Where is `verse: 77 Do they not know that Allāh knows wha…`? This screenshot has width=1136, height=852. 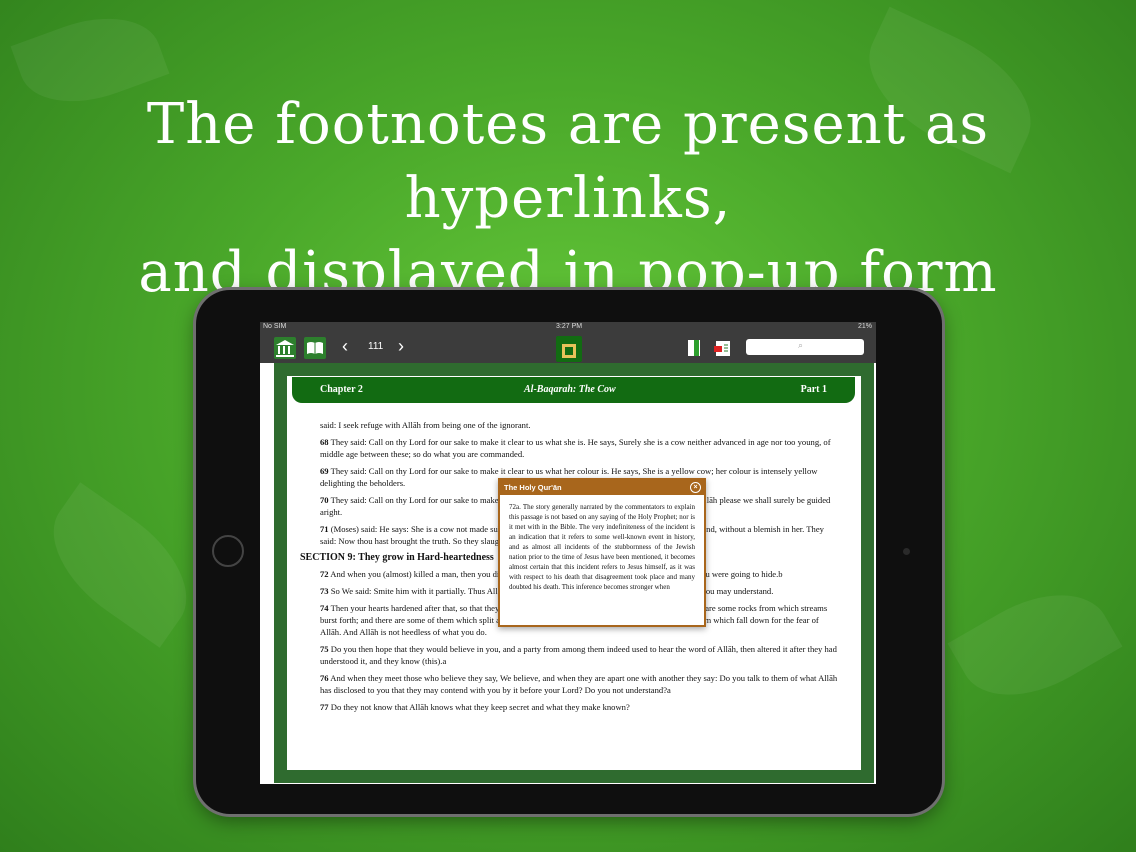 verse: 77 Do they not know that Allāh knows wha… is located at coordinates (475, 707).